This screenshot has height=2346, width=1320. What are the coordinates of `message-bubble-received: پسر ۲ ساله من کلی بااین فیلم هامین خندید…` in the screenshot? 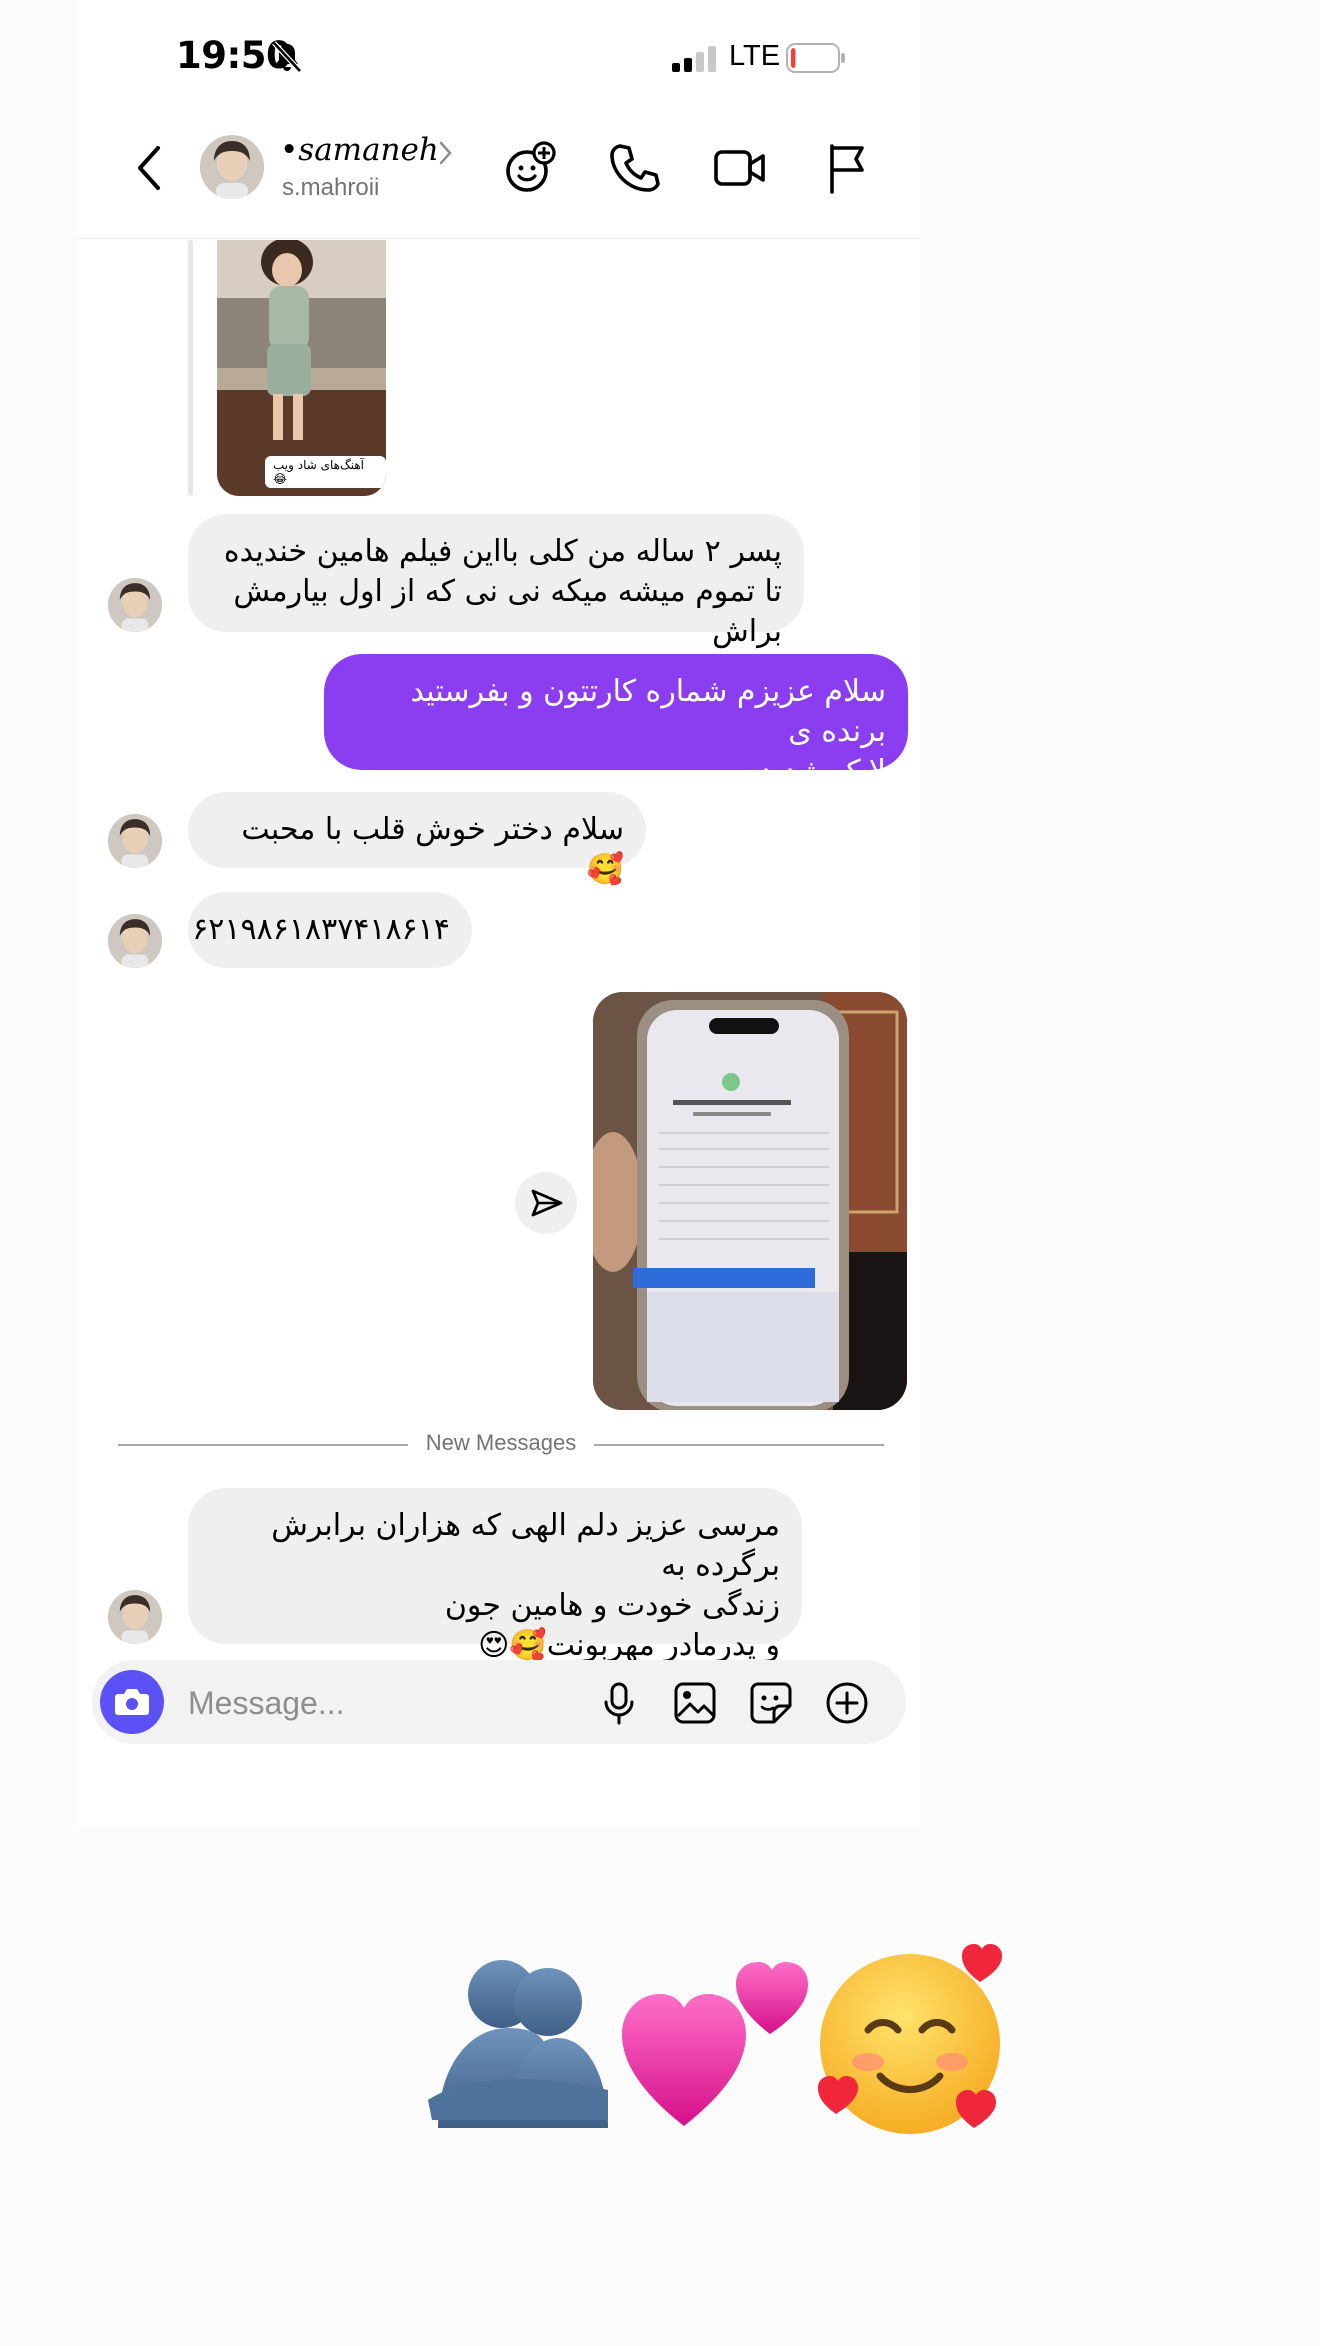 It's located at (496, 581).